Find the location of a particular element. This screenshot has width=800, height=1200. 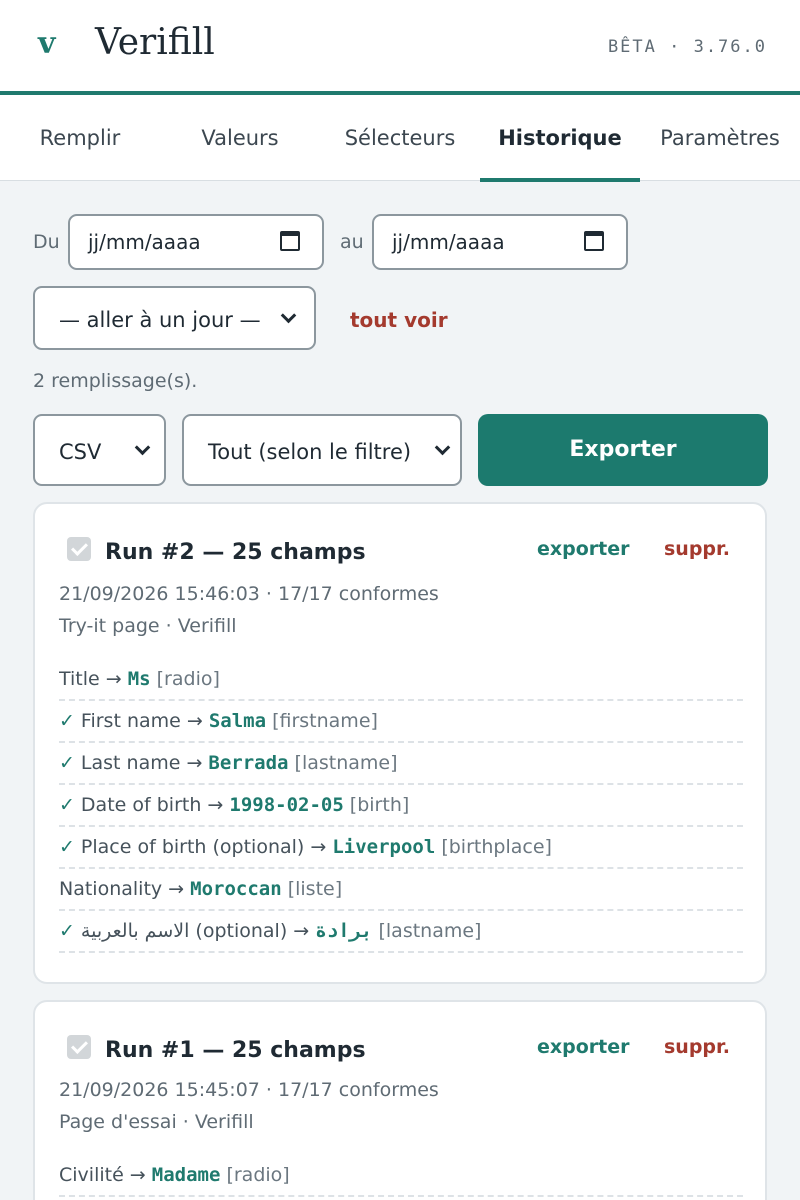

export-button: Exporter is located at coordinates (623, 450).